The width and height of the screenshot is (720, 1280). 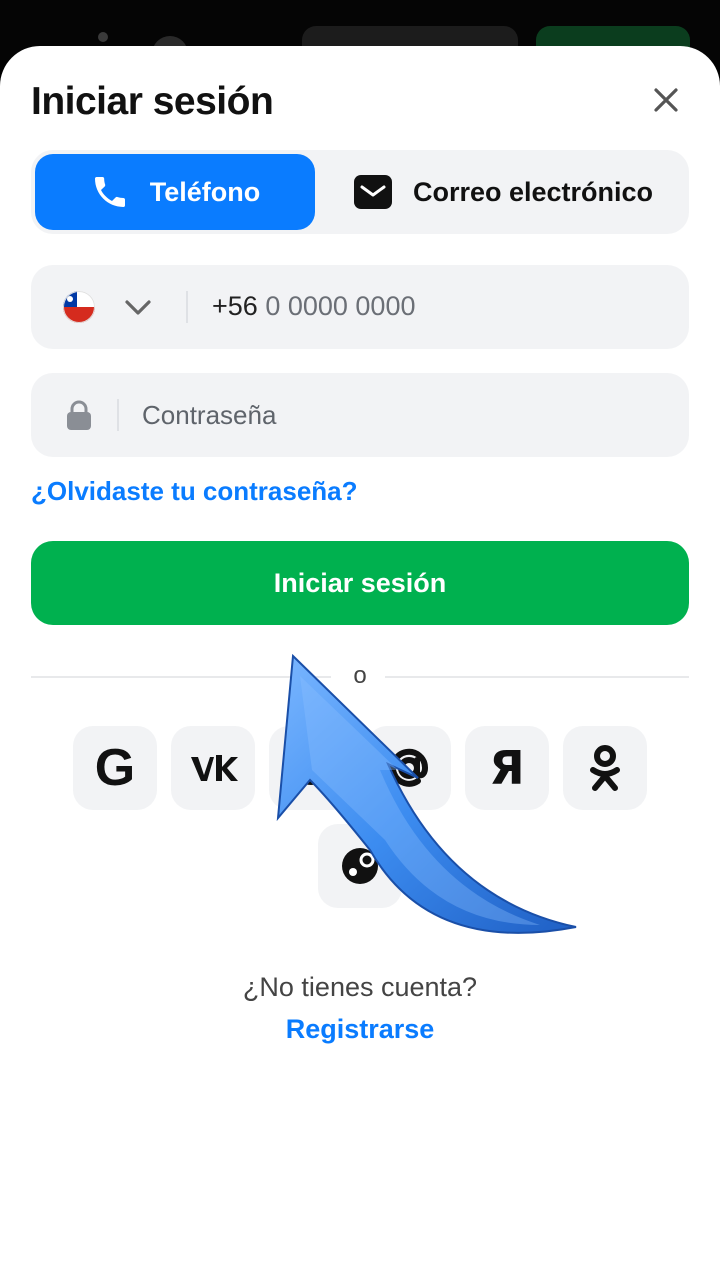 I want to click on vk-login-button, so click(x=213, y=768).